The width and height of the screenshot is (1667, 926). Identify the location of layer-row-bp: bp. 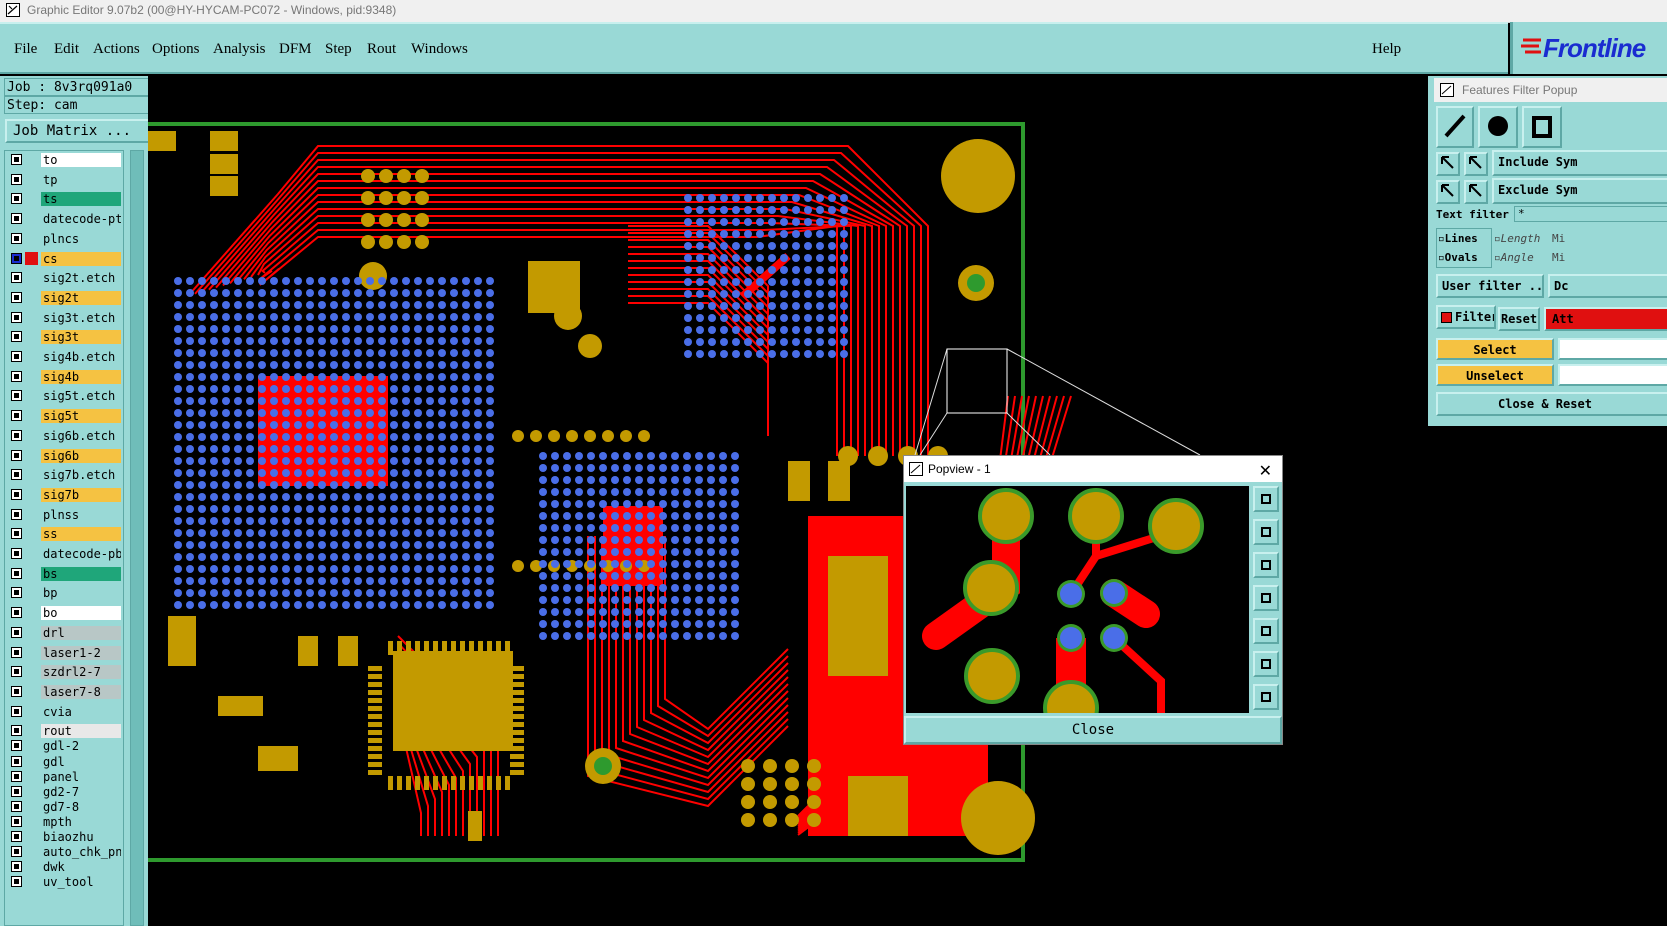
(64, 593).